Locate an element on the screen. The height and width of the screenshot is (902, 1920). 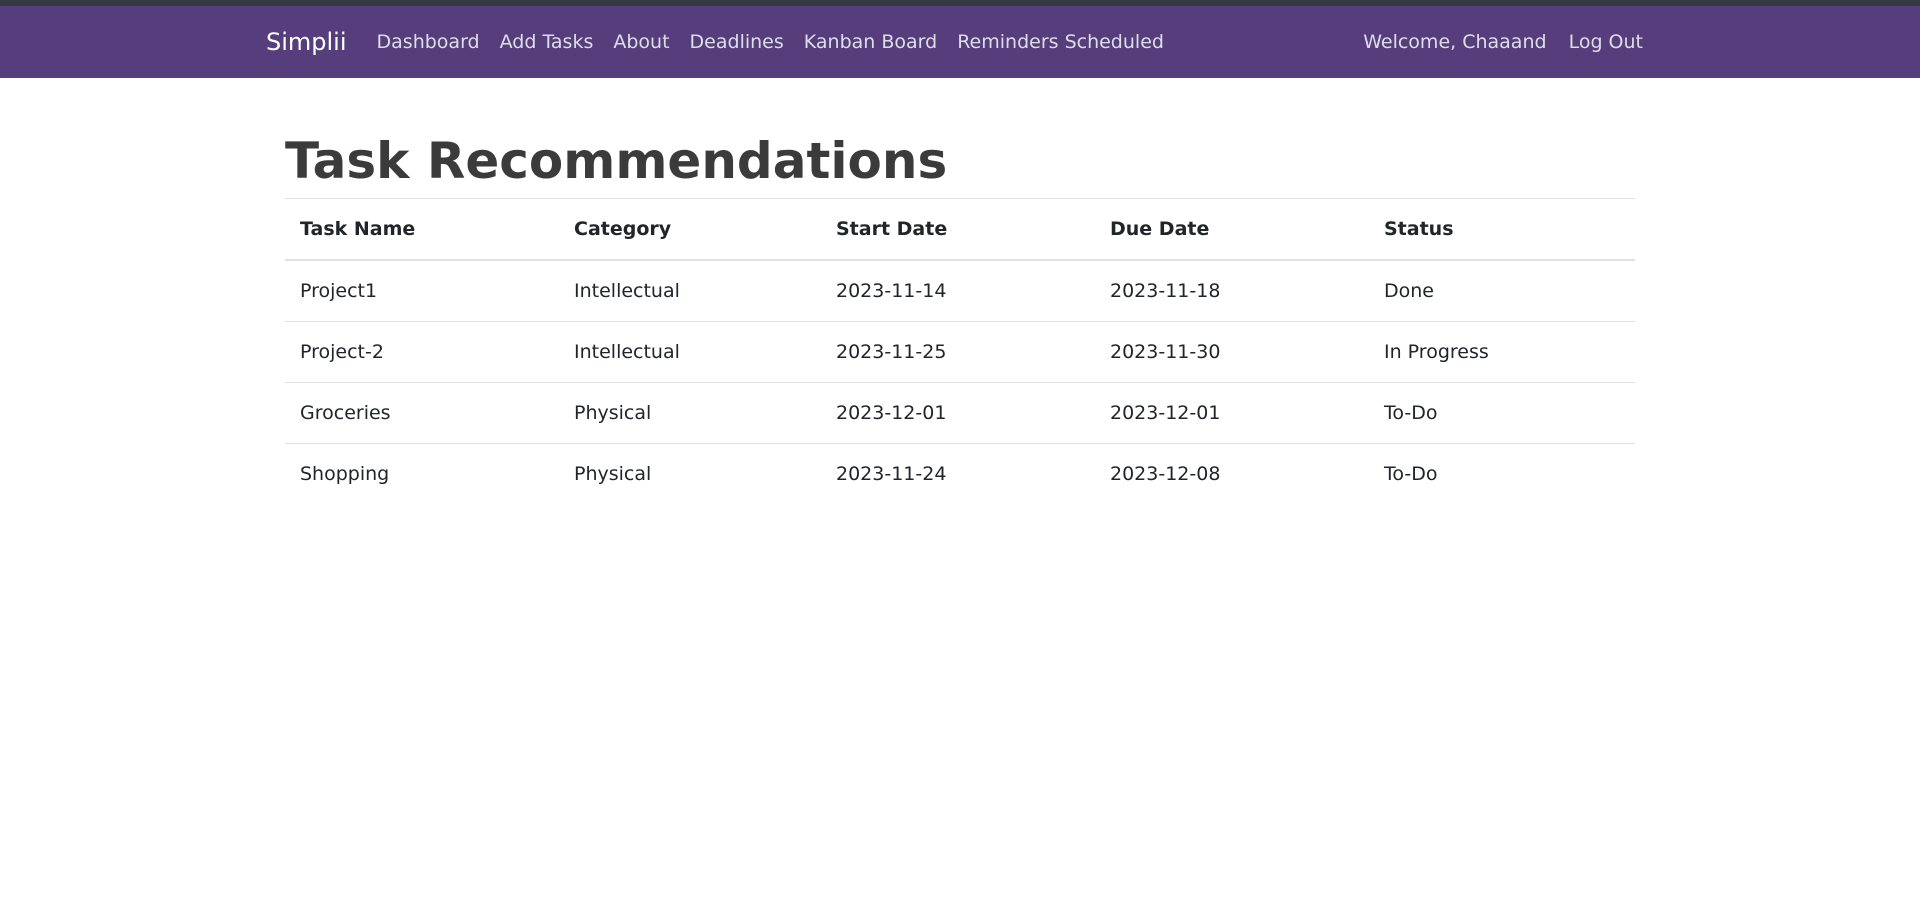
header-status: Status is located at coordinates (1502, 230).